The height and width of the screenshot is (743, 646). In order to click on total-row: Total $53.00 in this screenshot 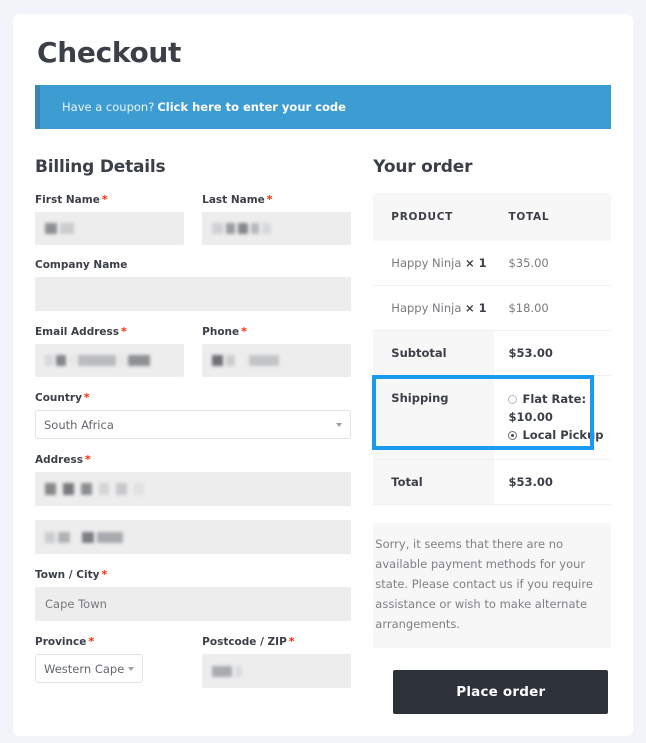, I will do `click(492, 482)`.